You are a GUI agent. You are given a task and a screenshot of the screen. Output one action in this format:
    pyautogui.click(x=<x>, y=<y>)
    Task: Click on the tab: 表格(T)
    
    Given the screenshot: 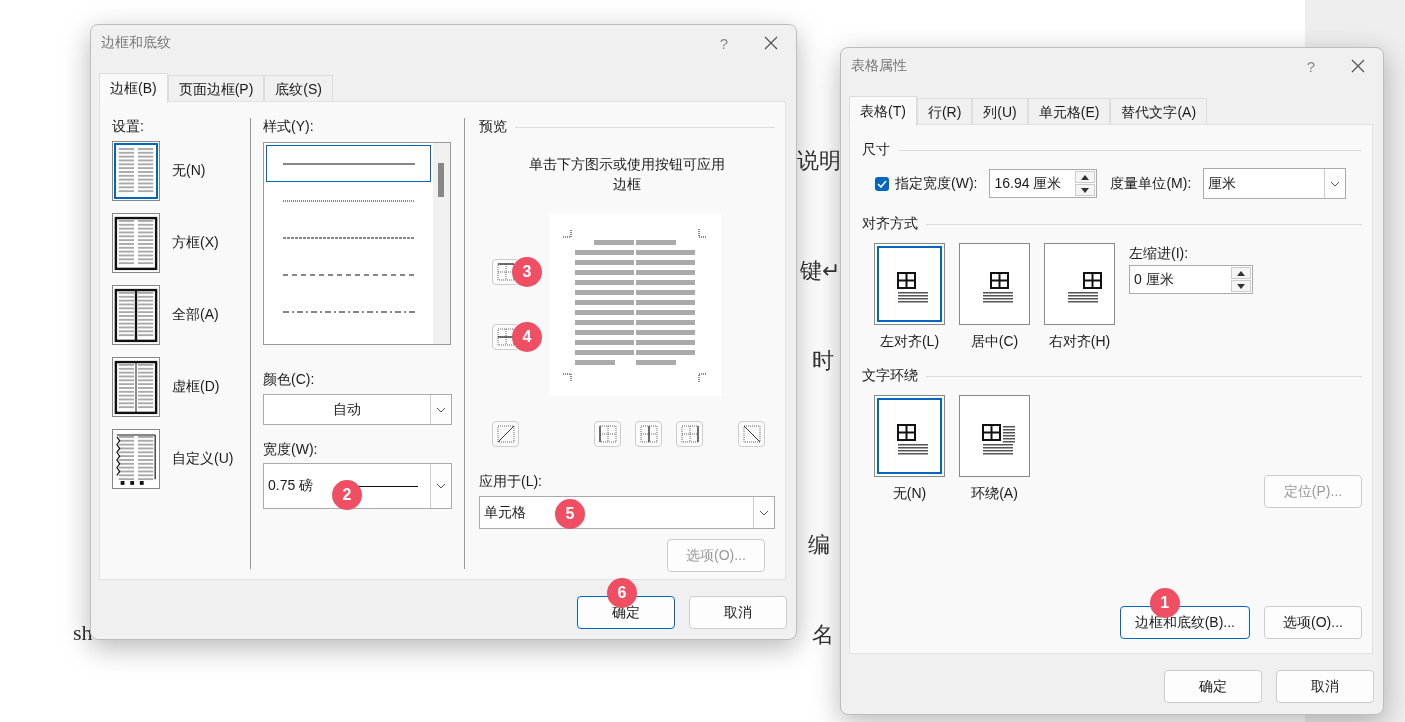 What is the action you would take?
    pyautogui.click(x=883, y=111)
    